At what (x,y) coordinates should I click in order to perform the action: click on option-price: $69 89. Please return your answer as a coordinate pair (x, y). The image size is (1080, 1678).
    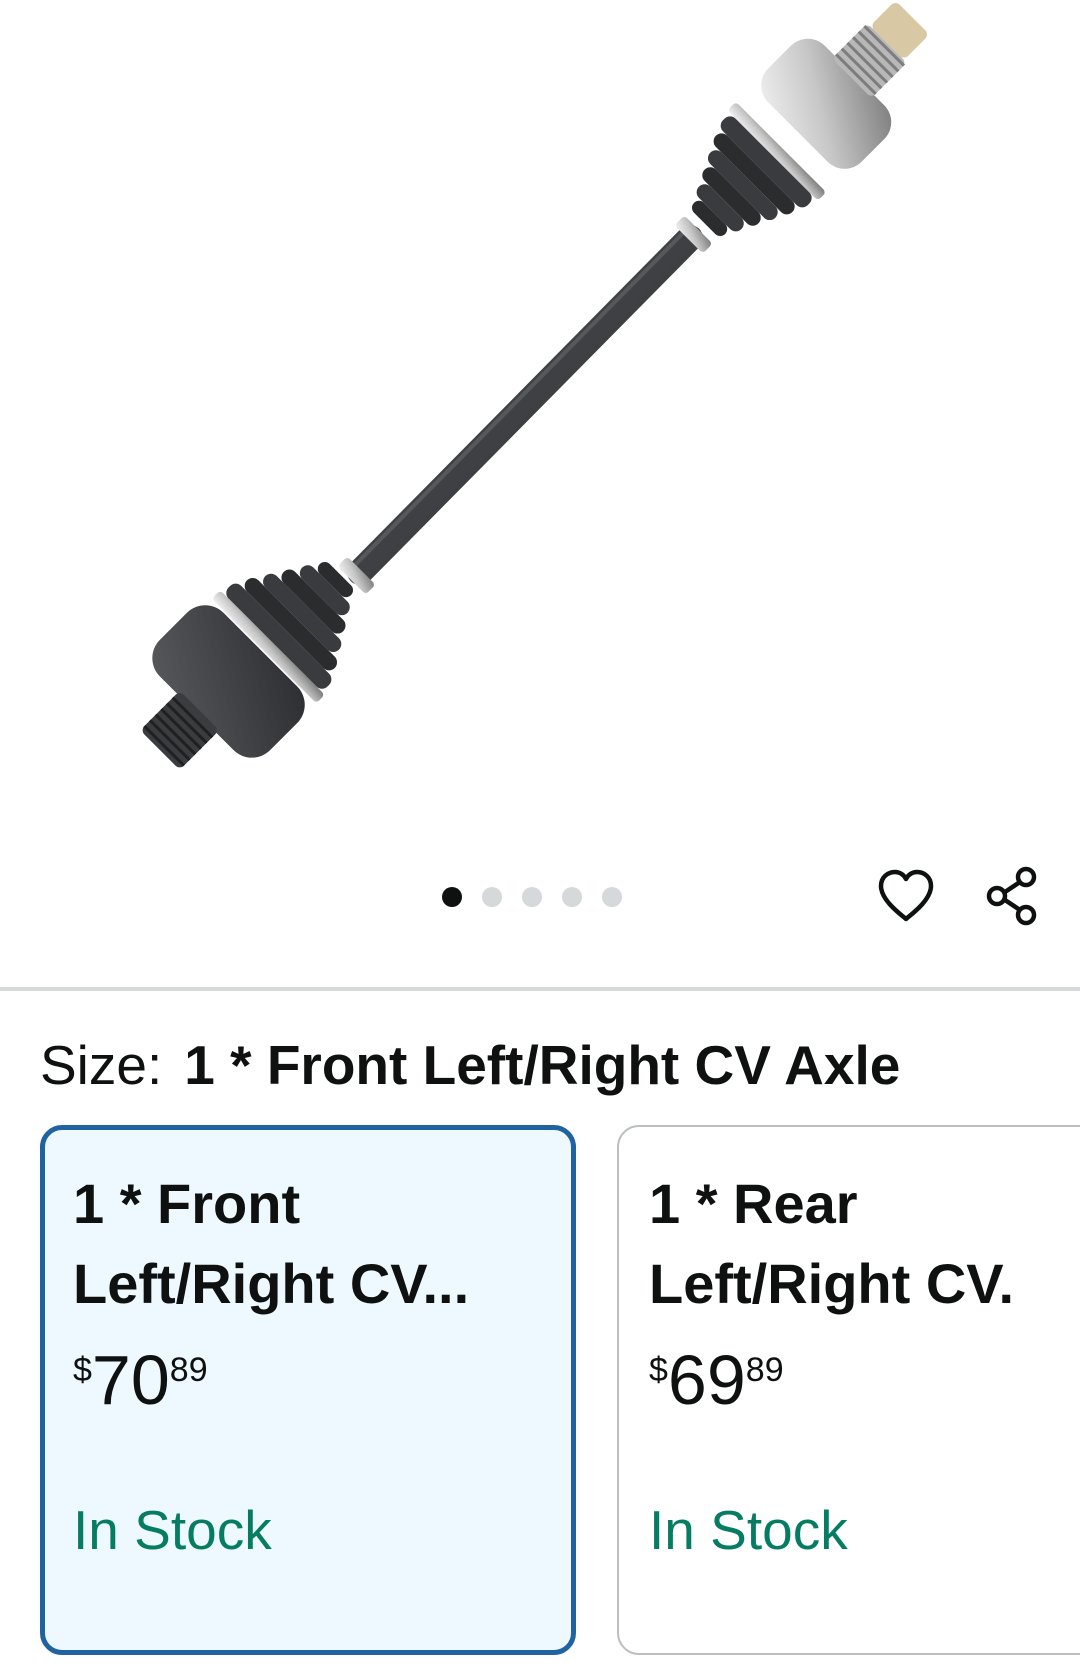
    Looking at the image, I should click on (716, 1375).